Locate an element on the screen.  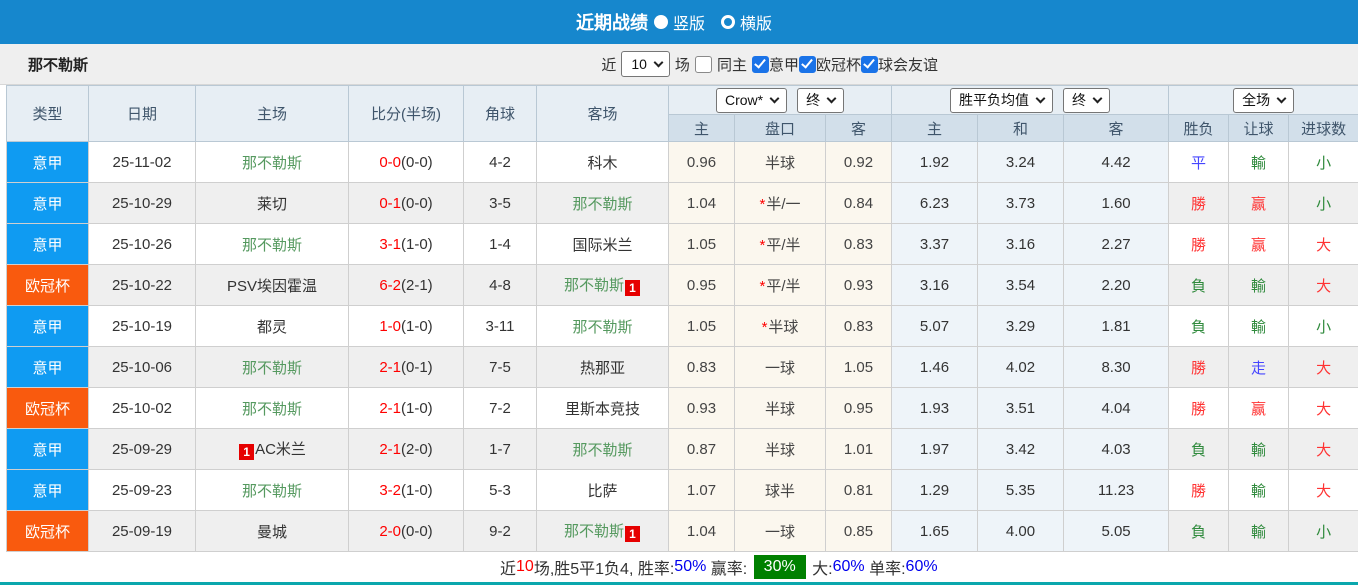
odds-home-cell: 1.05 is located at coordinates (701, 326).